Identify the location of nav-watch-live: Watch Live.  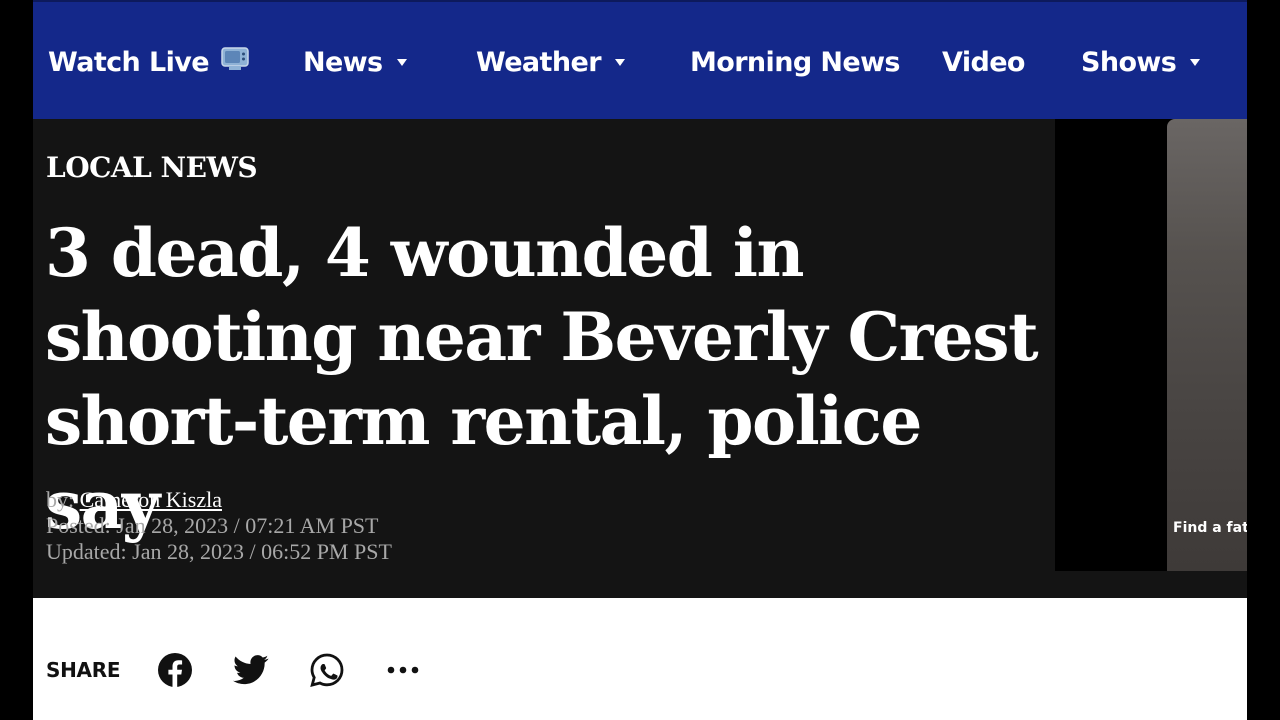
(148, 62).